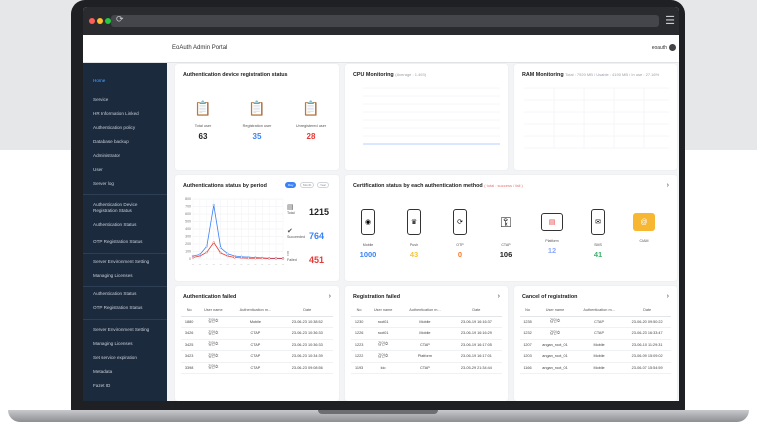 The height and width of the screenshot is (427, 757). What do you see at coordinates (111, 141) in the screenshot?
I see `sidebar-item-db-backup: Database backup` at bounding box center [111, 141].